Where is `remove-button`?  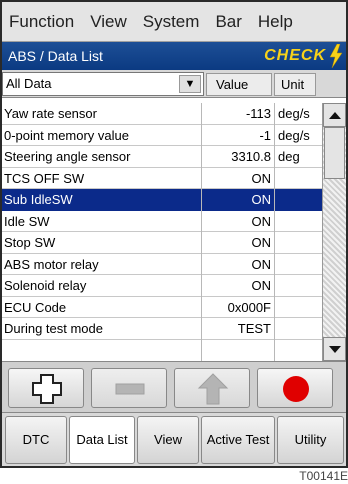
remove-button is located at coordinates (129, 388).